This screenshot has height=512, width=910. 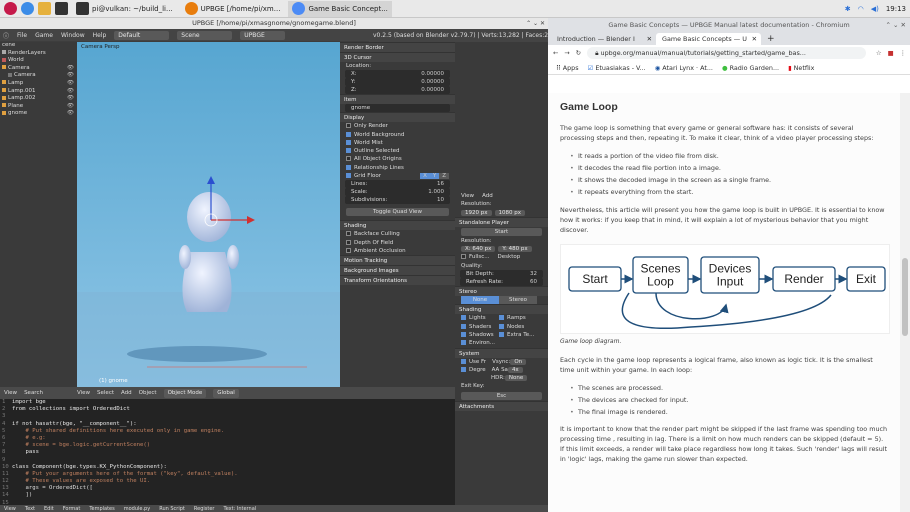 What do you see at coordinates (73, 35) in the screenshot?
I see `menu-window: Window` at bounding box center [73, 35].